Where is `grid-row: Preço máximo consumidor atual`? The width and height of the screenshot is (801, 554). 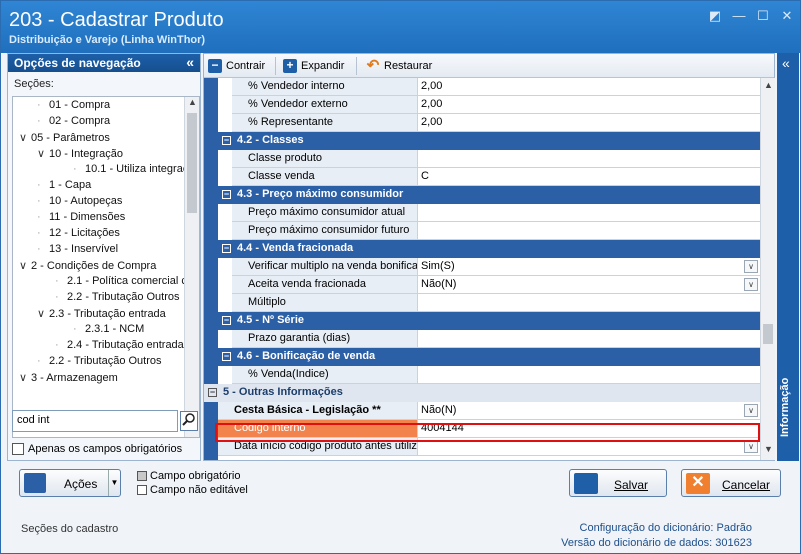
grid-row: Preço máximo consumidor atual is located at coordinates (489, 213).